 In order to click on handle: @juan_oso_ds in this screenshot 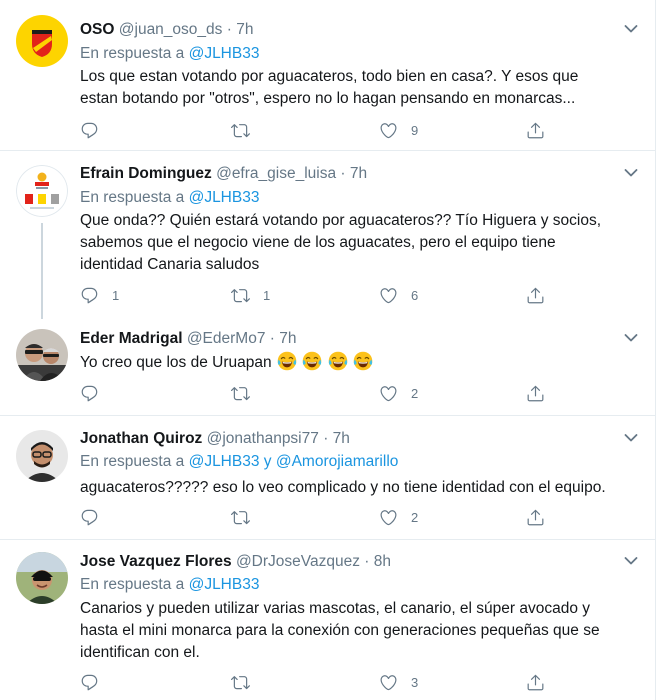, I will do `click(171, 29)`.